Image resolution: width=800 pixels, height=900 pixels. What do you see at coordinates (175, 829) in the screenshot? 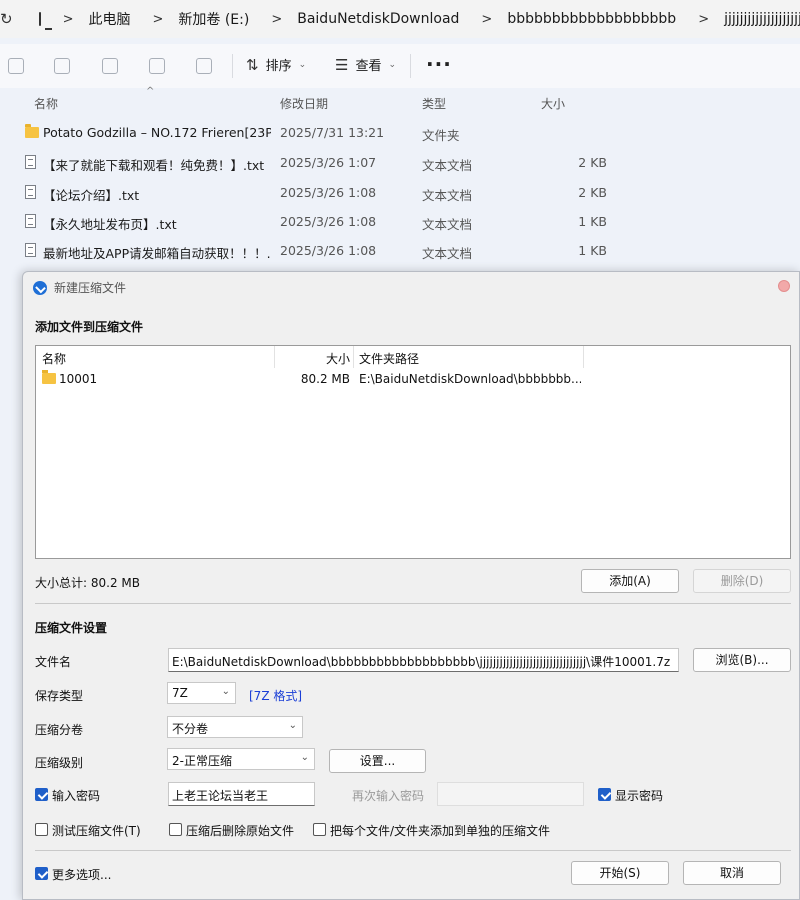
I see `delete-after-checkbox` at bounding box center [175, 829].